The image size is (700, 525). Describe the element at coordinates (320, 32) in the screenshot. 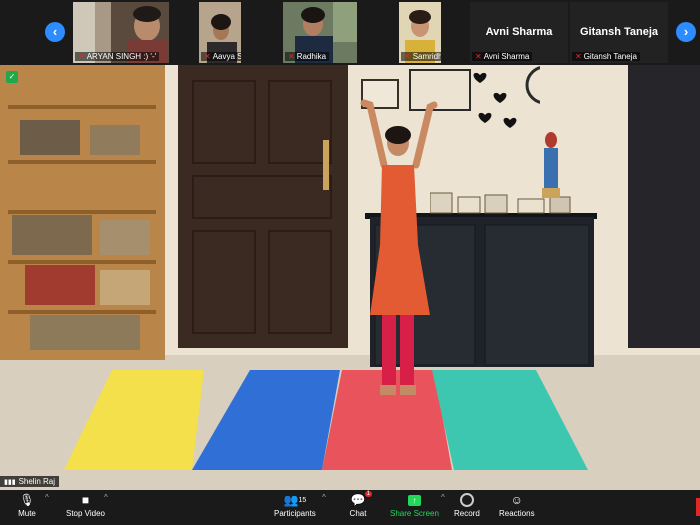

I see `participant-tile: ✕ Radhika` at that location.